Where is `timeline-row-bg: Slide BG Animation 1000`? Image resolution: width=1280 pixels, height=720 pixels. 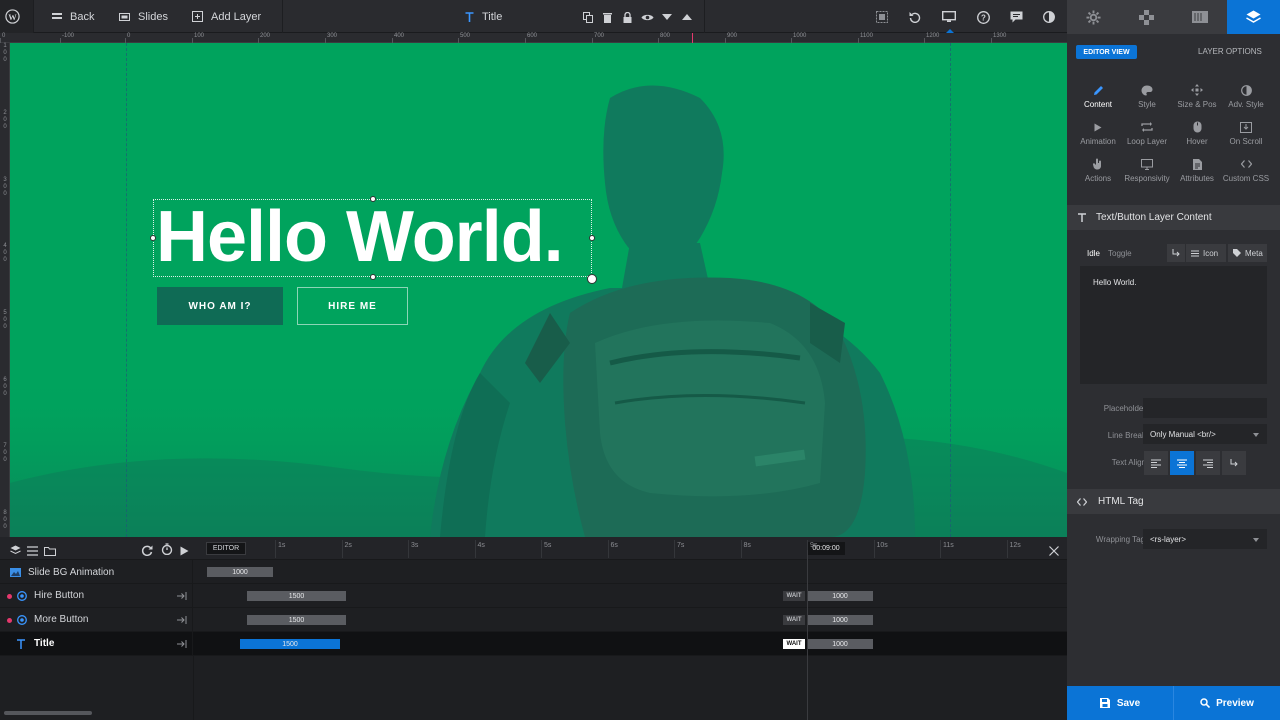
timeline-row-bg: Slide BG Animation 1000 is located at coordinates (533, 572).